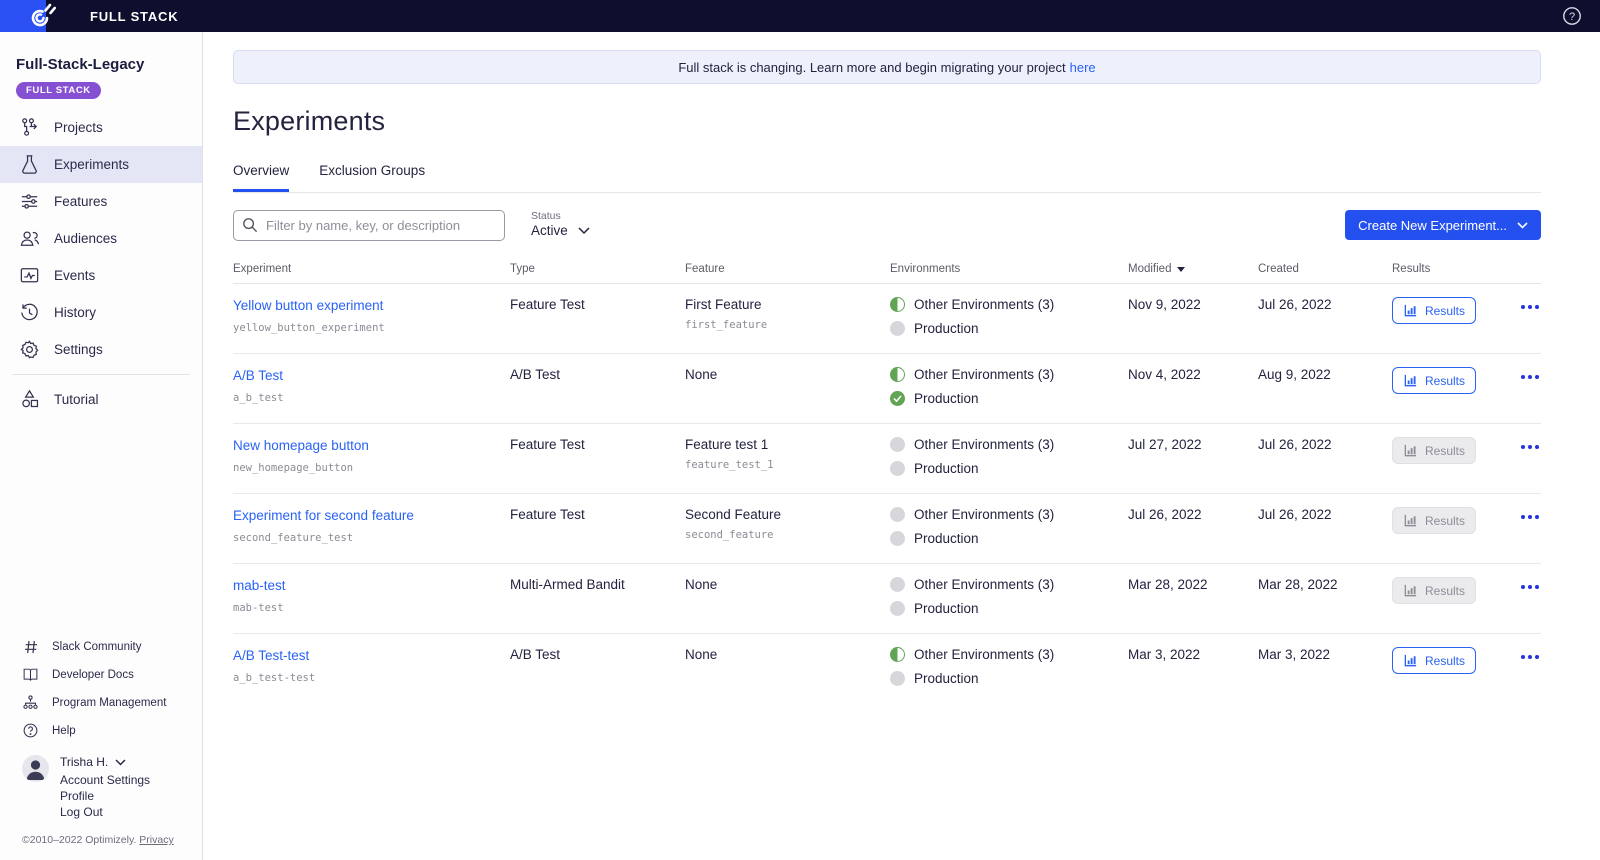  Describe the element at coordinates (112, 840) in the screenshot. I see `copyright: ©2010–2022 Optimizely. Privacy` at that location.